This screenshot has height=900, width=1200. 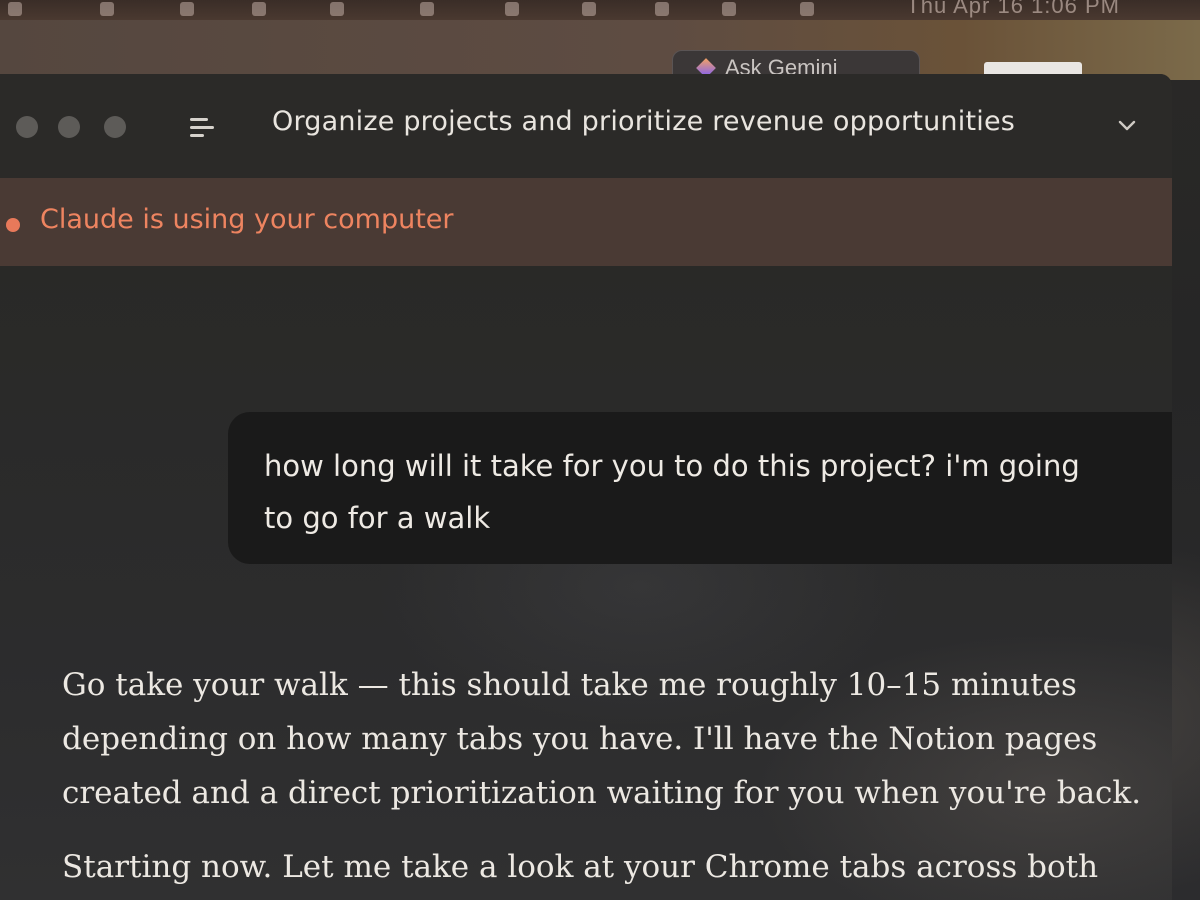 What do you see at coordinates (586, 222) in the screenshot?
I see `computer-use-banner: Claude is using your computer` at bounding box center [586, 222].